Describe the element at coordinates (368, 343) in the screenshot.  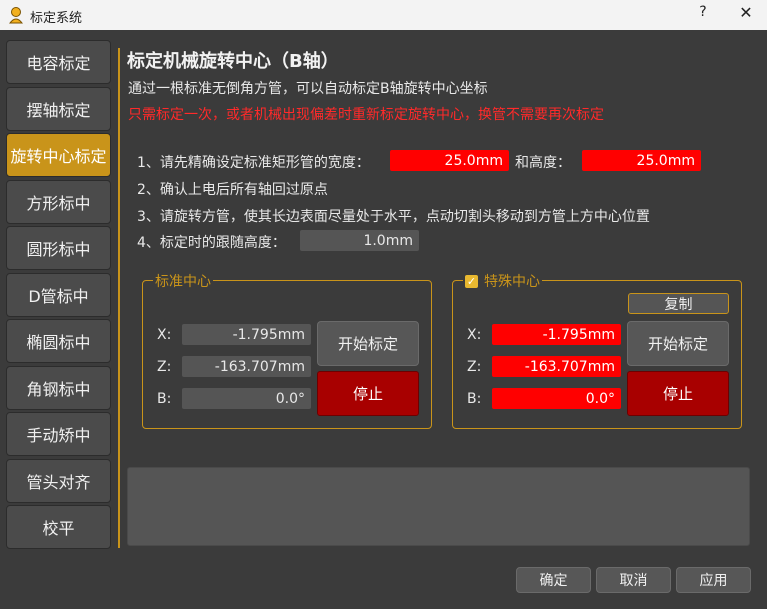
I see `std-start-calibration-button: 开始标定` at that location.